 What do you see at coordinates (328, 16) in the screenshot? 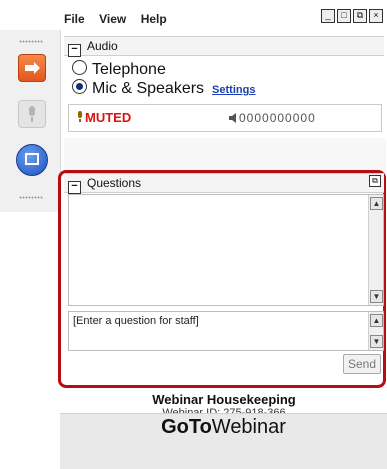
I see `minimize-button: _` at bounding box center [328, 16].